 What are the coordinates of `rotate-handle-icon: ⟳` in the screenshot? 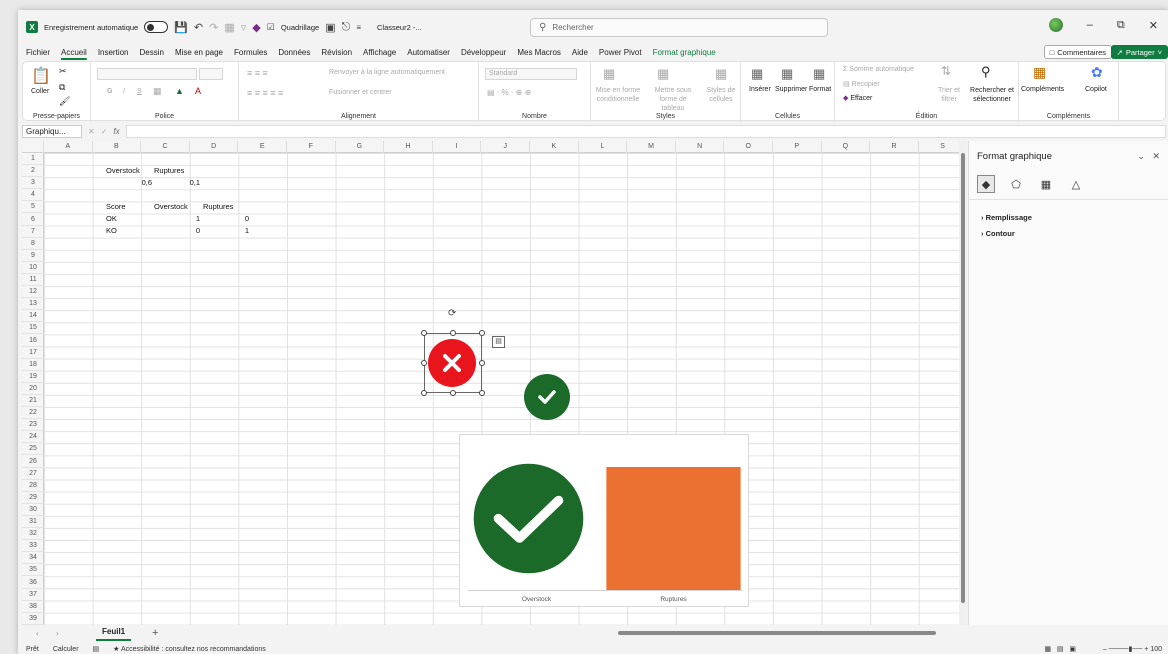 It's located at (452, 313).